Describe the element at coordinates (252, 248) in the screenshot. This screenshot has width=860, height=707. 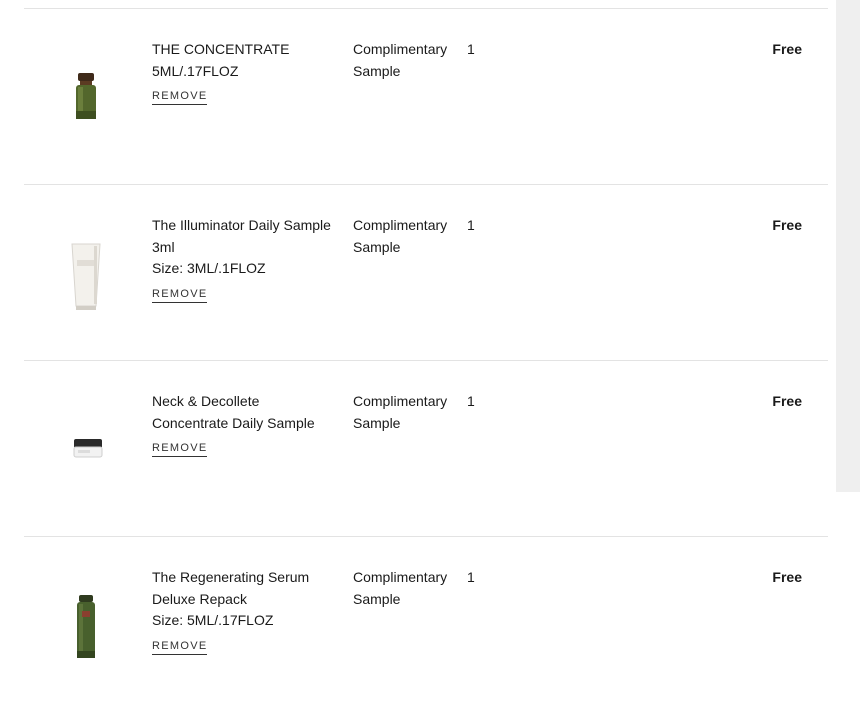
I see `product-name-line: 3ml` at that location.